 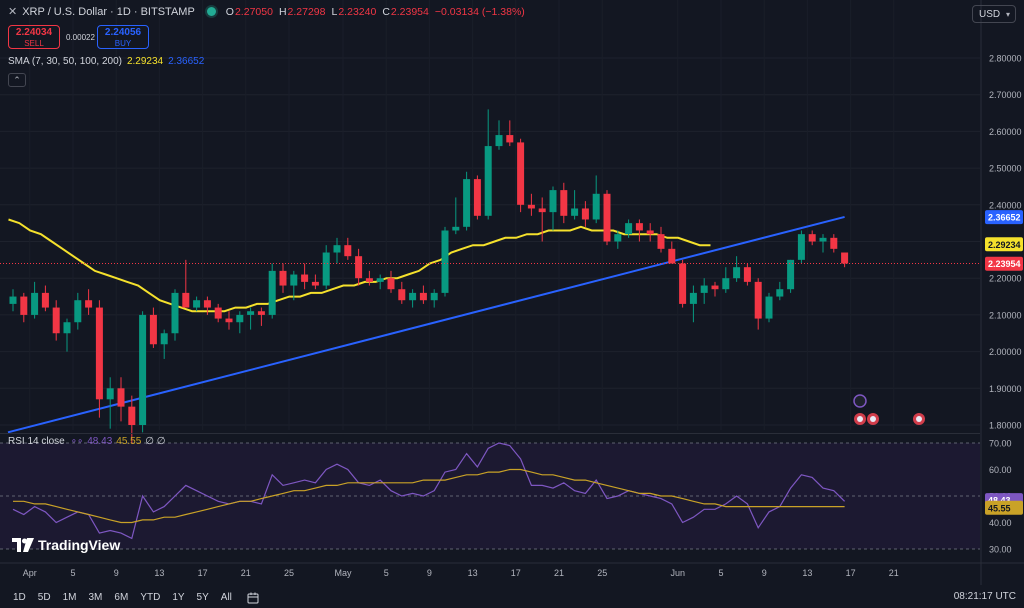 What do you see at coordinates (150, 597) in the screenshot?
I see `timeframe-ytd: YTD` at bounding box center [150, 597].